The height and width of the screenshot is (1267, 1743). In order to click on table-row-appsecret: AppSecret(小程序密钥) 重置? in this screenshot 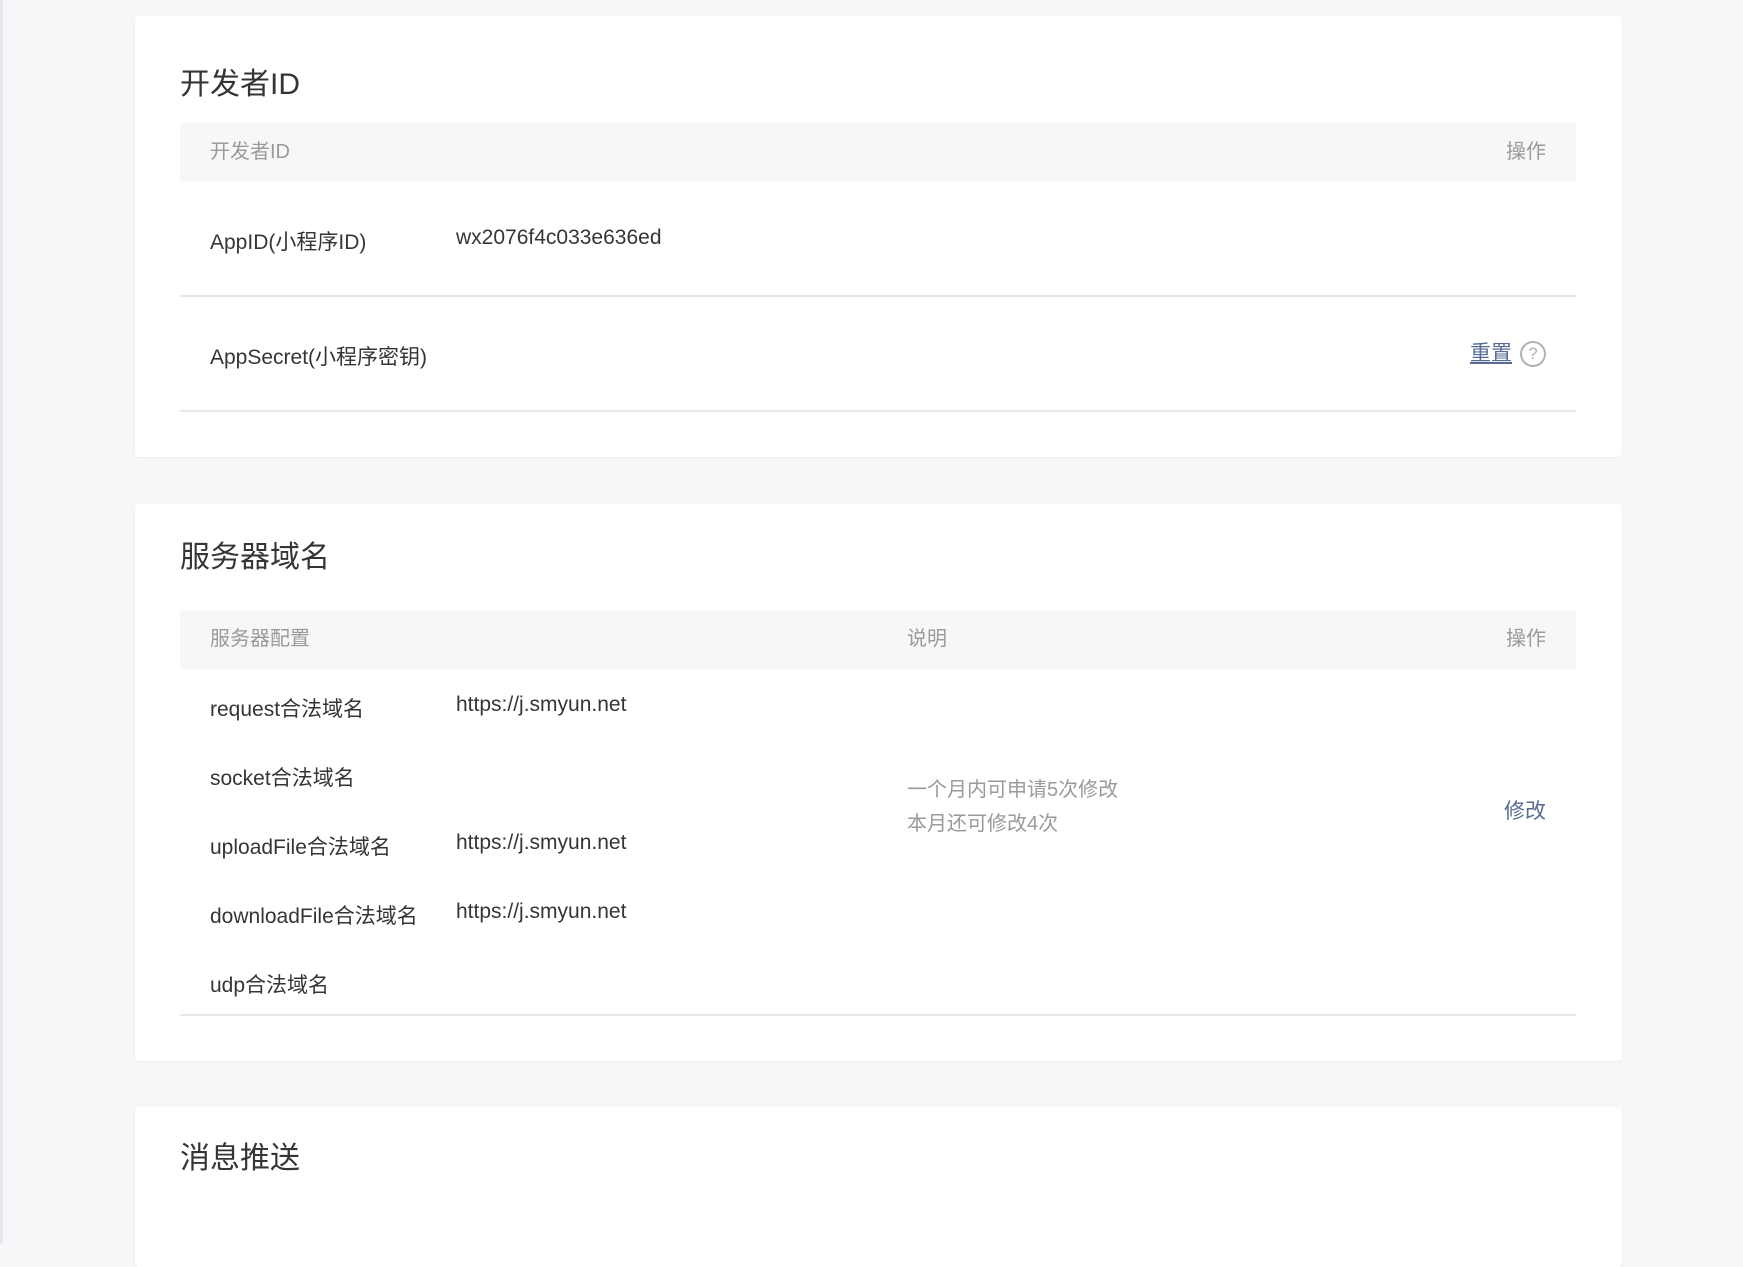, I will do `click(878, 354)`.